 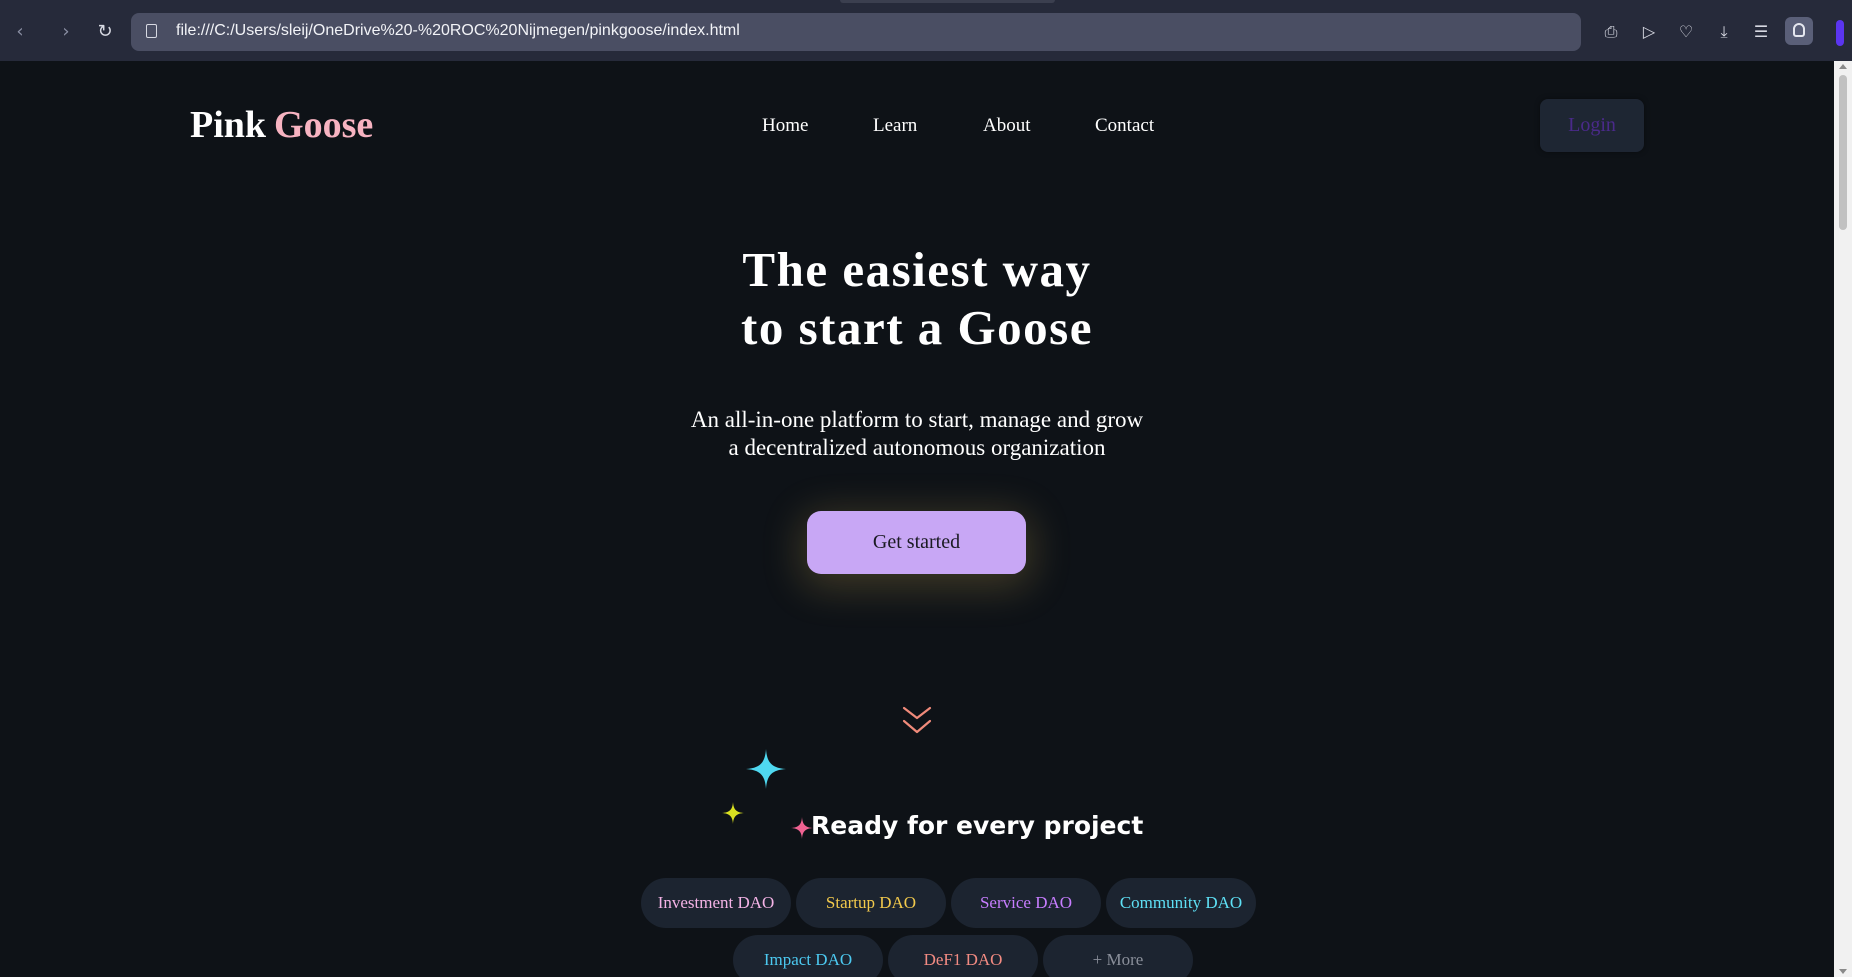 What do you see at coordinates (228, 125) in the screenshot?
I see `logo-first-word: Pink` at bounding box center [228, 125].